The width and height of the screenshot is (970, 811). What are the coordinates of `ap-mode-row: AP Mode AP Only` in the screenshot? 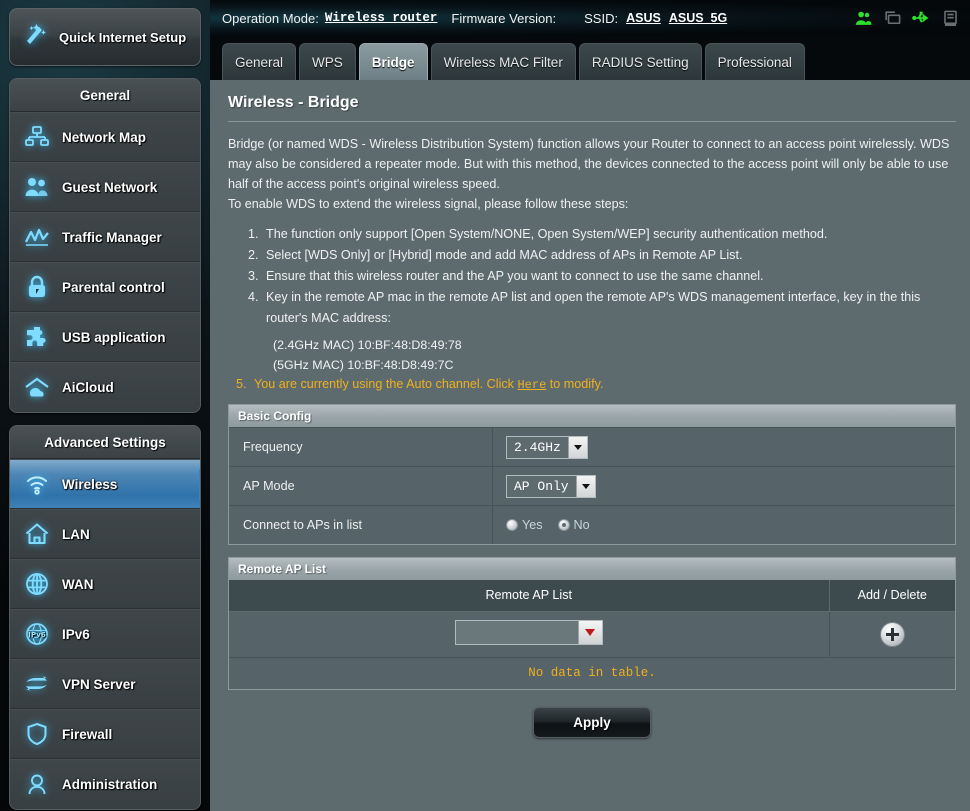 It's located at (592, 485).